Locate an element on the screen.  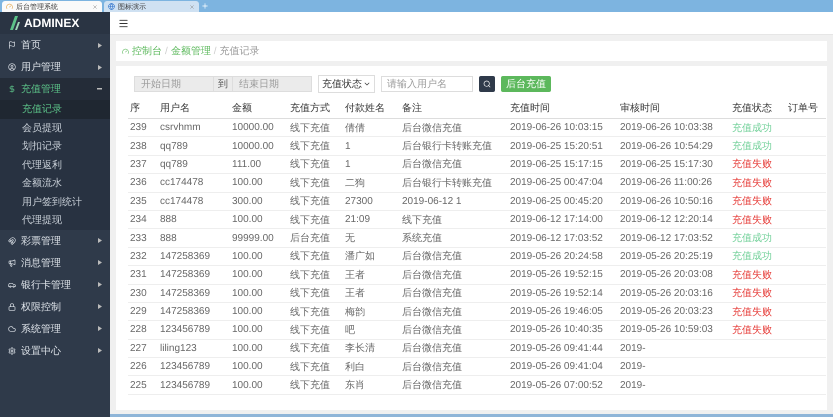
status-select: 充值状态 is located at coordinates (346, 84).